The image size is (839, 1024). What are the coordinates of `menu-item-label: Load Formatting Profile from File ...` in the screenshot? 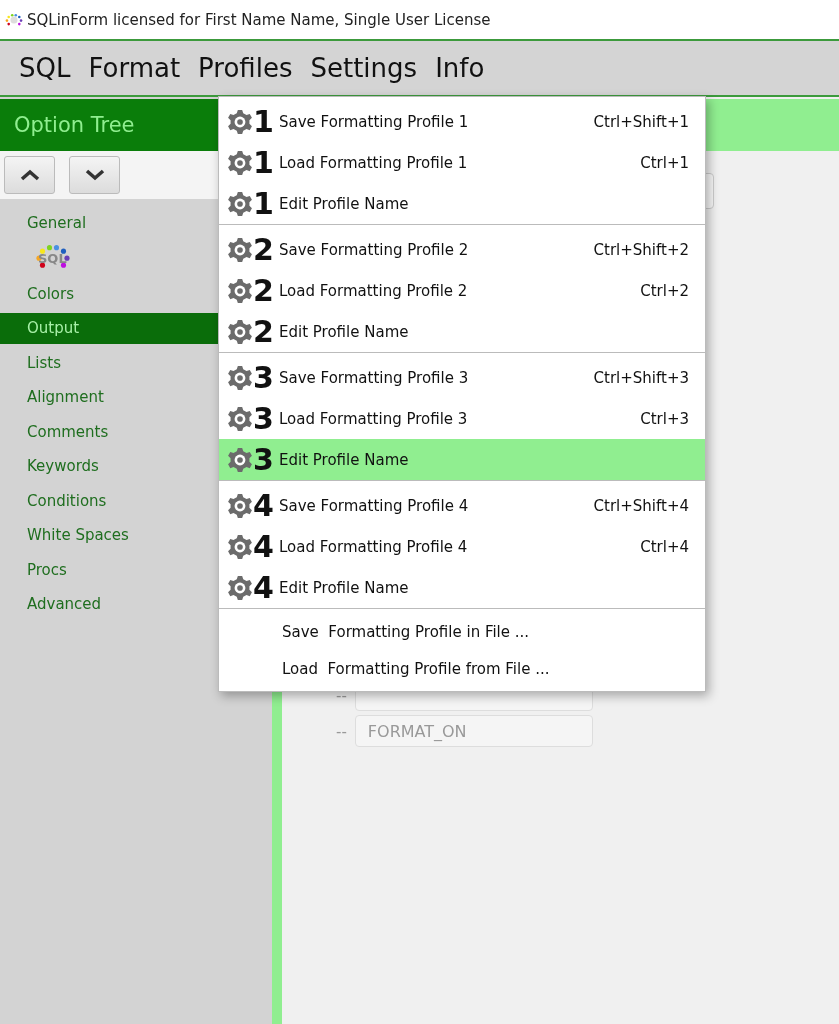 It's located at (416, 668).